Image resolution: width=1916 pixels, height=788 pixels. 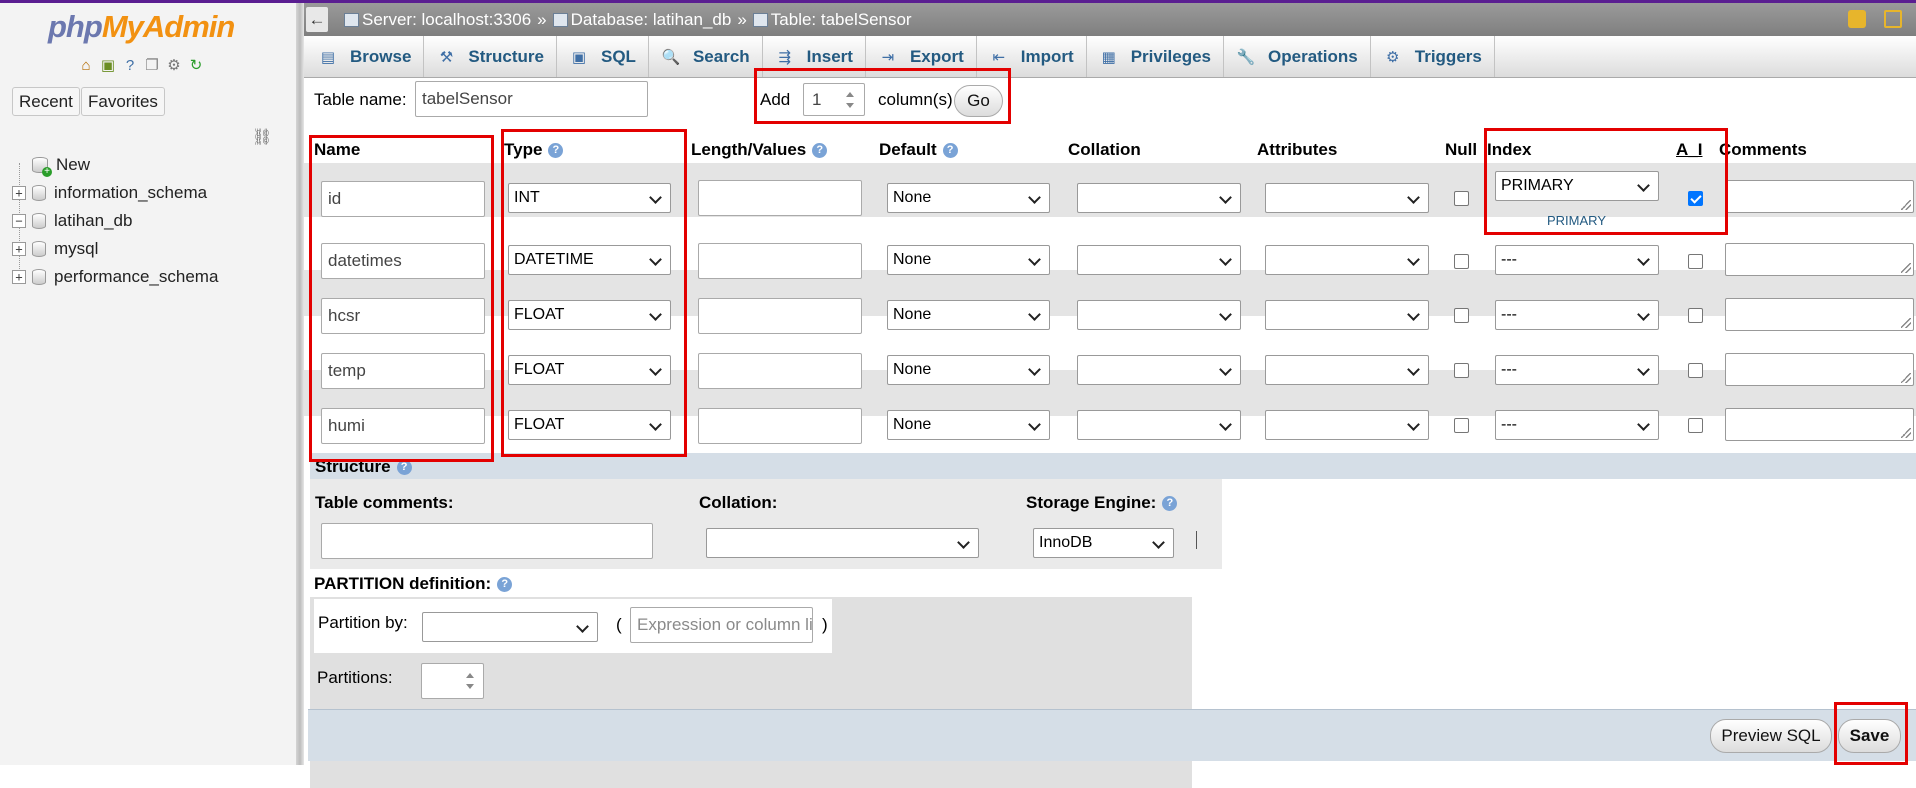 What do you see at coordinates (531, 99) in the screenshot?
I see `table-name-input: tabelSensor` at bounding box center [531, 99].